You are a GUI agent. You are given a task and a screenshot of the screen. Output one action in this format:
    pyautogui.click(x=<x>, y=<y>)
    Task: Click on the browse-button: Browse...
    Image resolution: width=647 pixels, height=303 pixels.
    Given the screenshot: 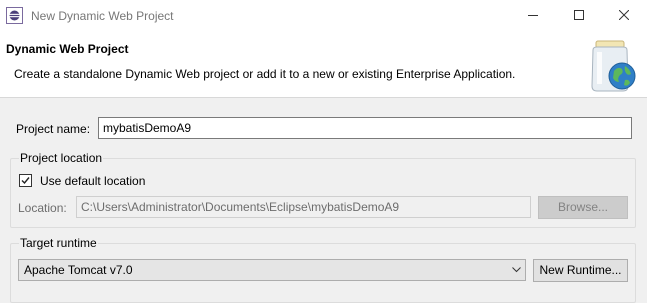 What is the action you would take?
    pyautogui.click(x=583, y=207)
    